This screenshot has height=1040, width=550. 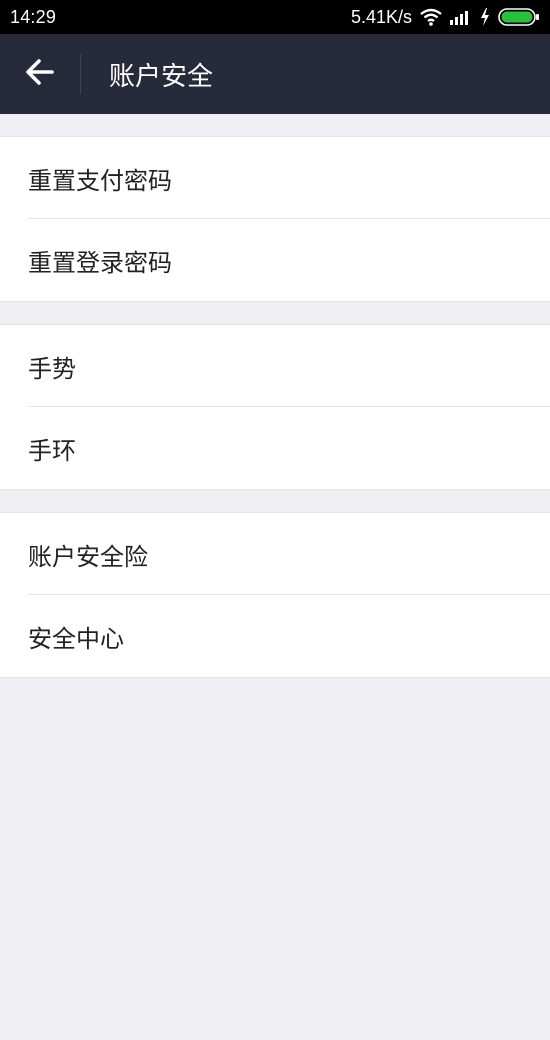 I want to click on list-item-security-center: 安全中心, so click(x=275, y=636).